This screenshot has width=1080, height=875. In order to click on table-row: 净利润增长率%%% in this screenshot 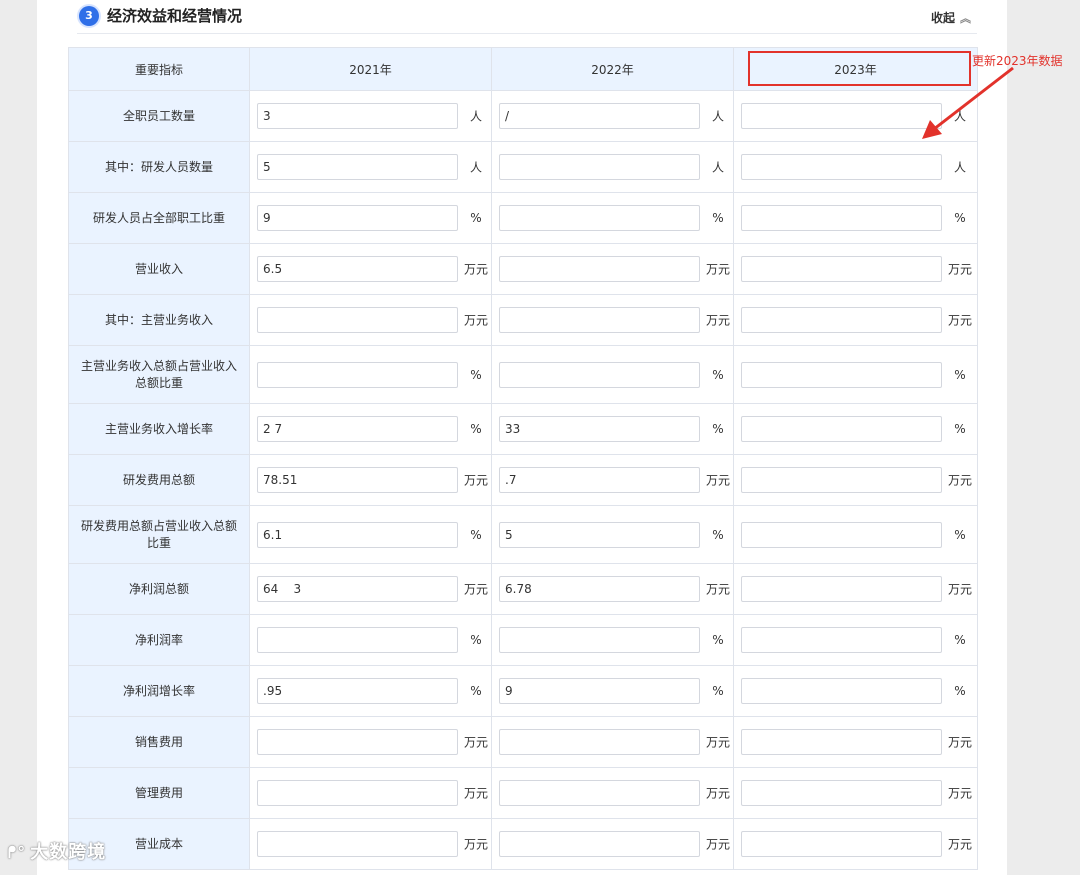, I will do `click(523, 691)`.